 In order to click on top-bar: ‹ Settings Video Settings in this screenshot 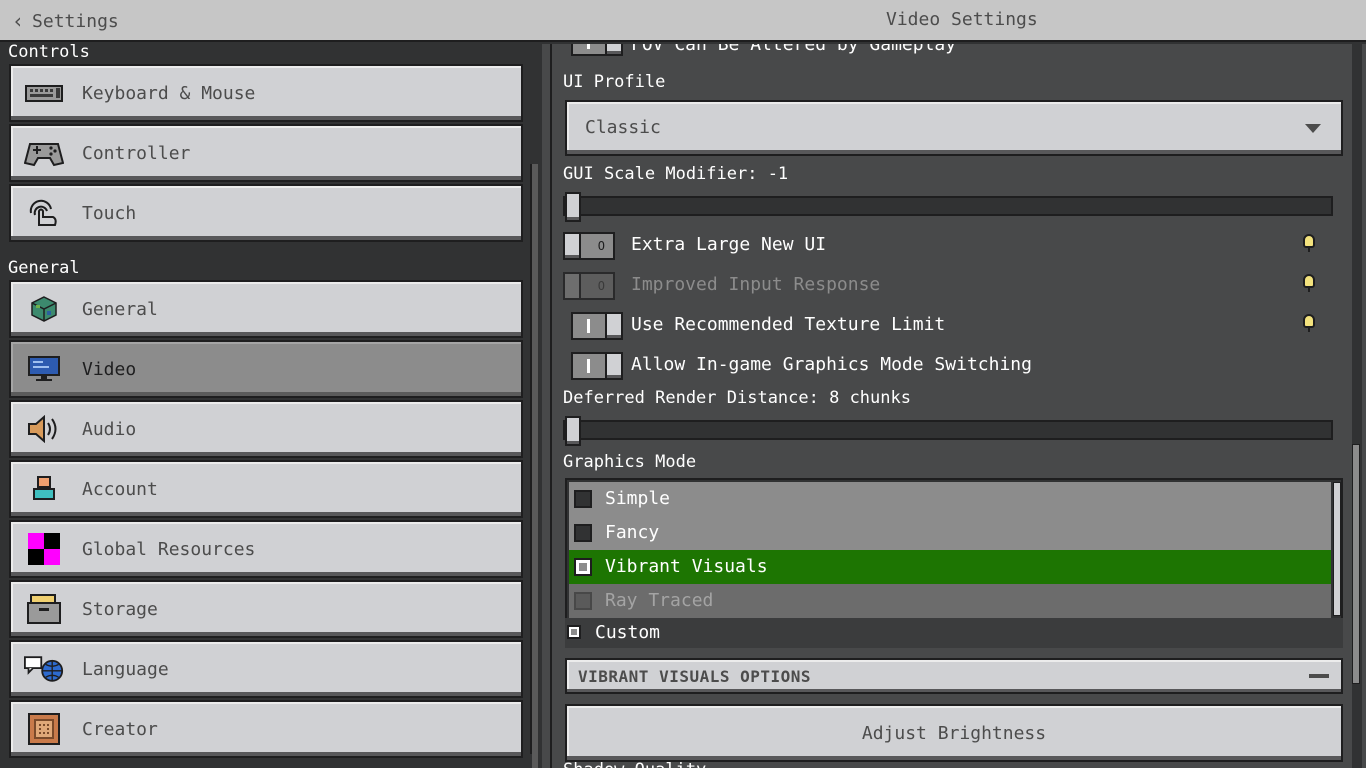, I will do `click(683, 21)`.